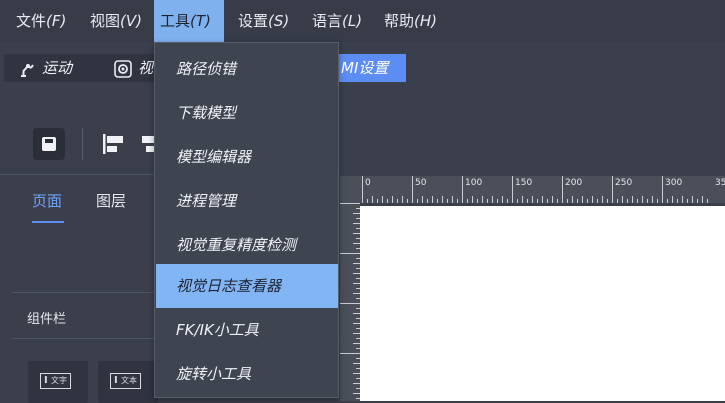 Image resolution: width=725 pixels, height=403 pixels. What do you see at coordinates (41, 21) in the screenshot?
I see `menu-file: 文件(F)` at bounding box center [41, 21].